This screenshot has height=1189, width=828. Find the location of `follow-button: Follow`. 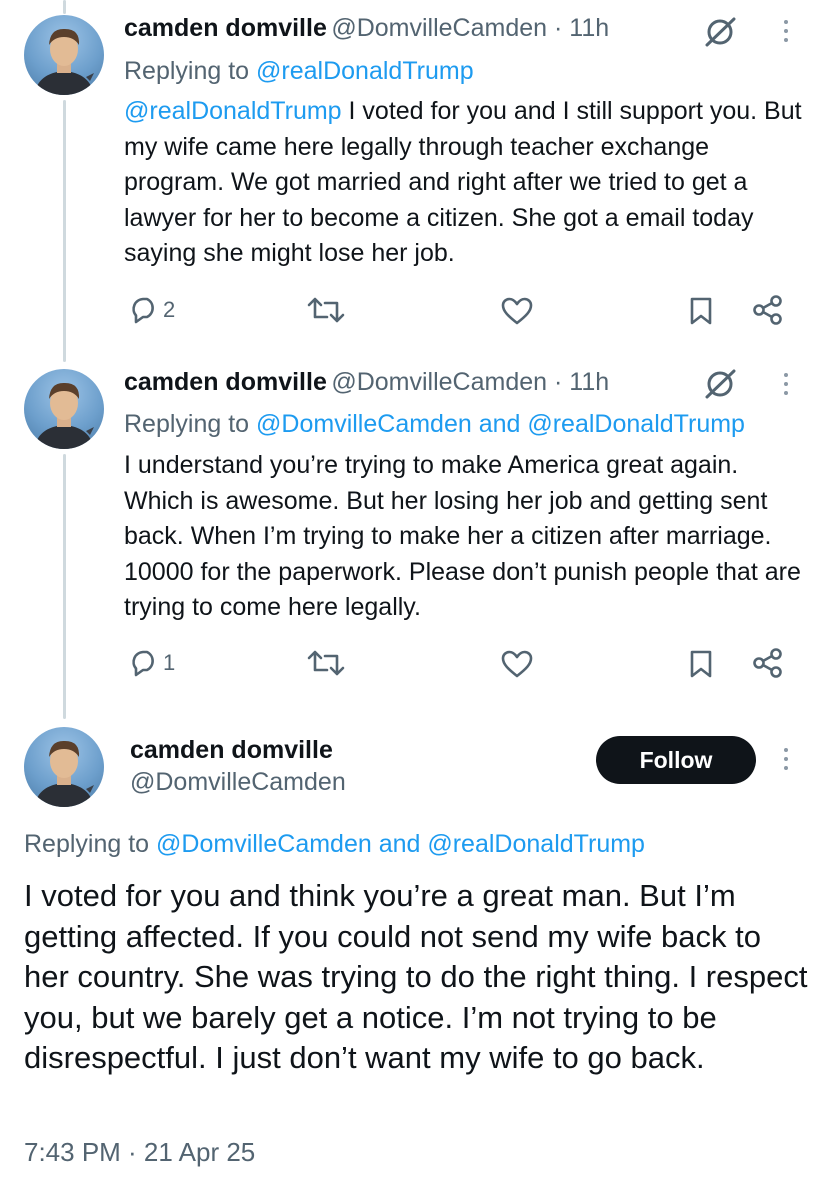

follow-button: Follow is located at coordinates (676, 760).